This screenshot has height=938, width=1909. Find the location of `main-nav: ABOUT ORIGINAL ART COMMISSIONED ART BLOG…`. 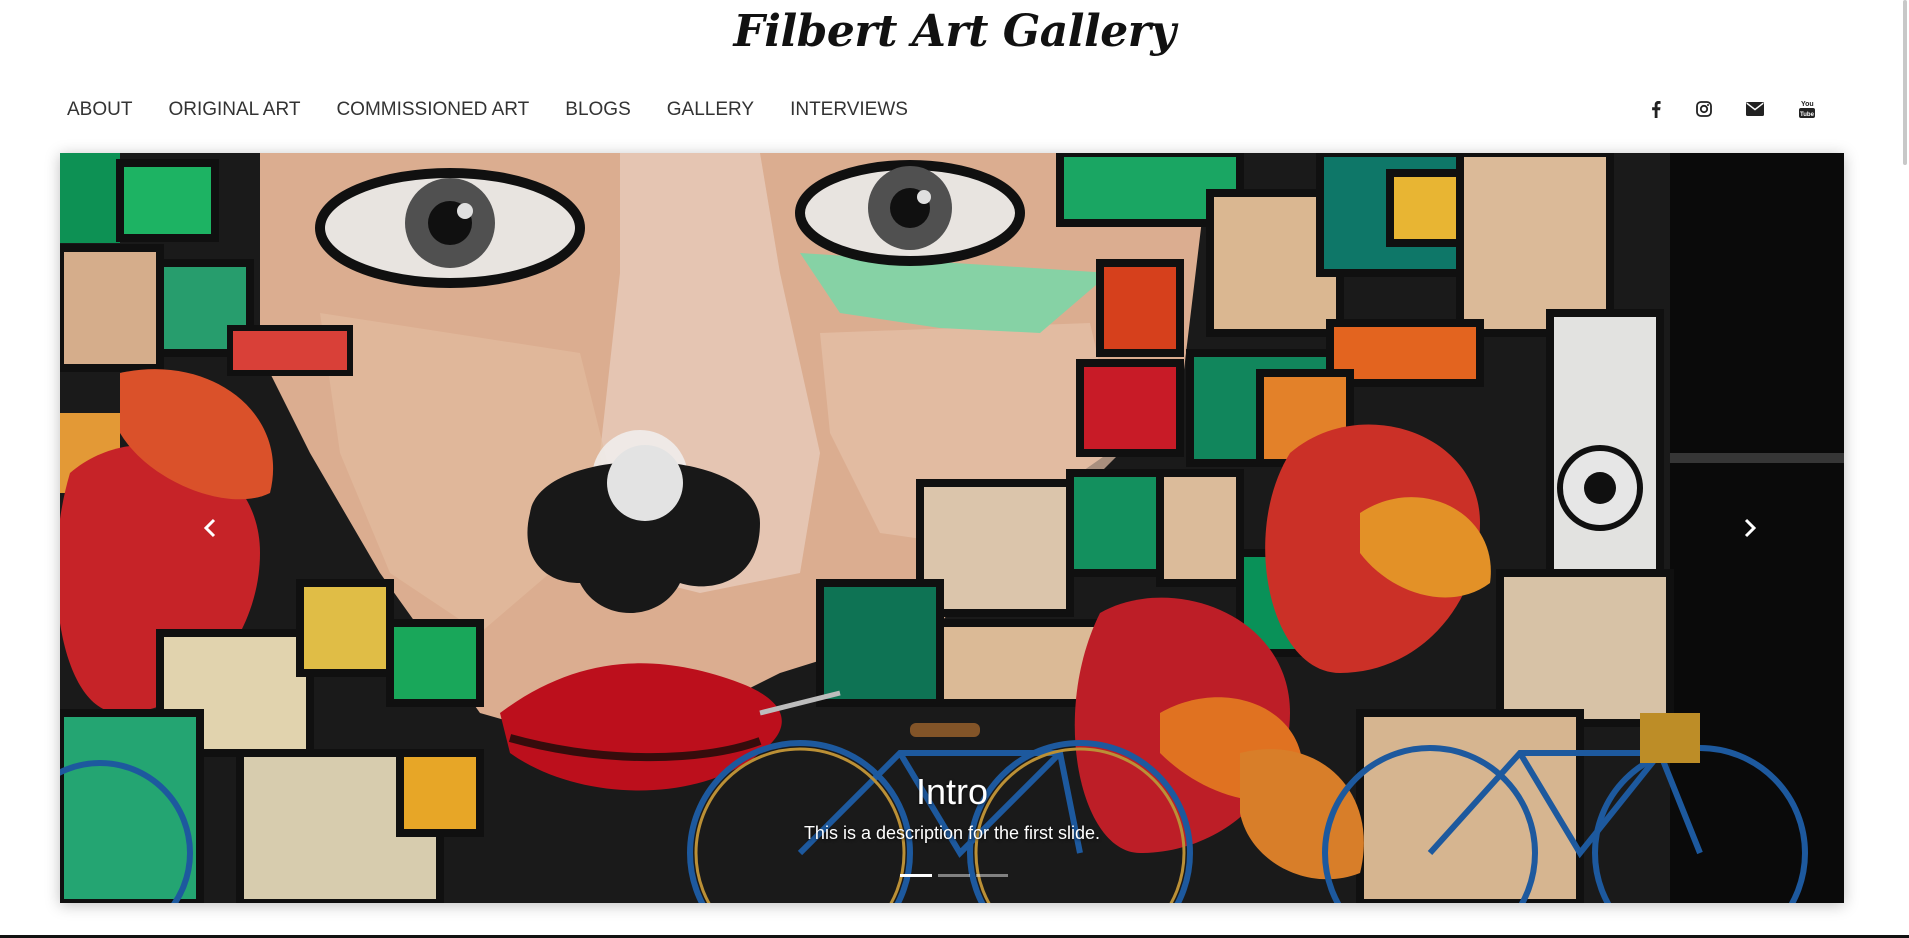

main-nav: ABOUT ORIGINAL ART COMMISSIONED ART BLOG… is located at coordinates (505, 110).